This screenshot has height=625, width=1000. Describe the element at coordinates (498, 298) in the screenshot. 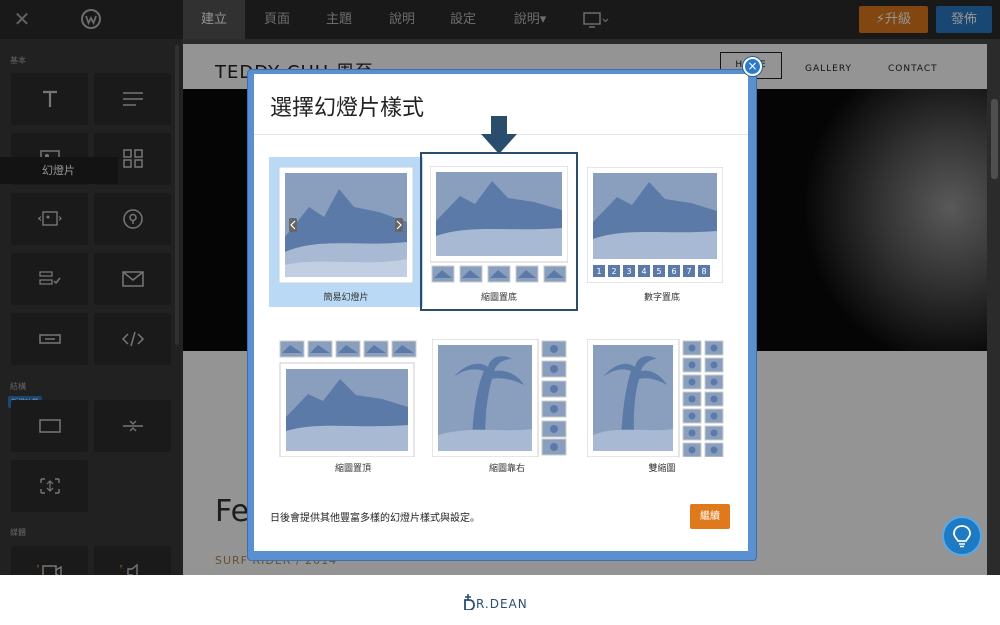

I see `option-label: 縮圖置底` at that location.